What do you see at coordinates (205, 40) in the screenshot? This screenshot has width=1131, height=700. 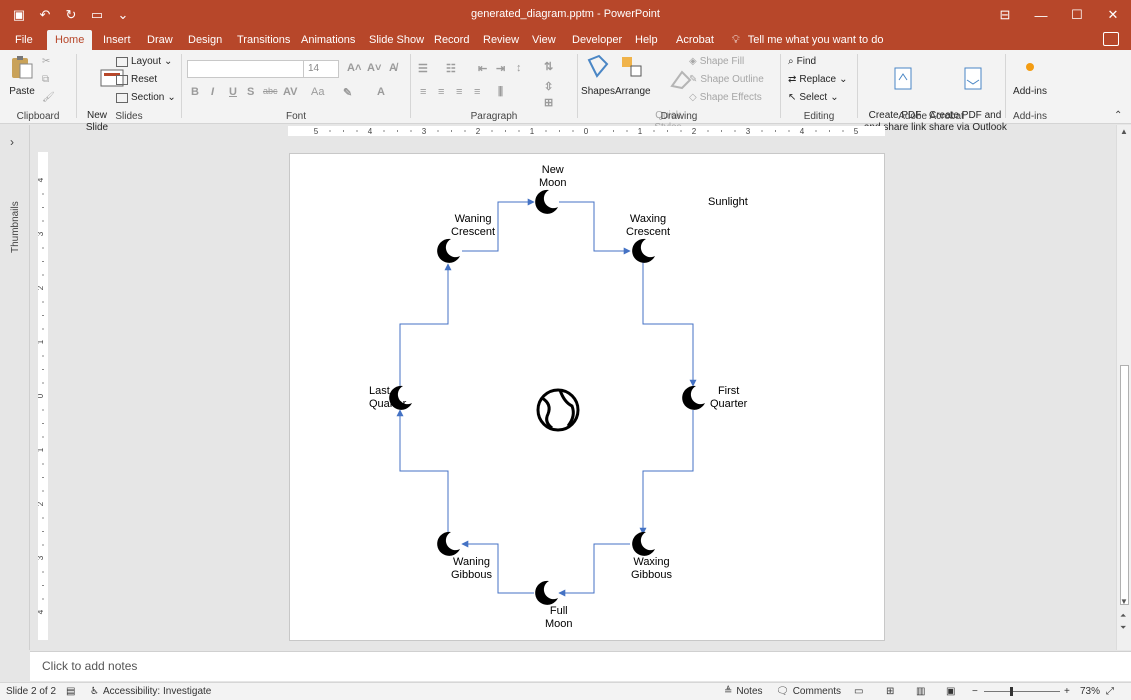 I see `tab-design: Design` at bounding box center [205, 40].